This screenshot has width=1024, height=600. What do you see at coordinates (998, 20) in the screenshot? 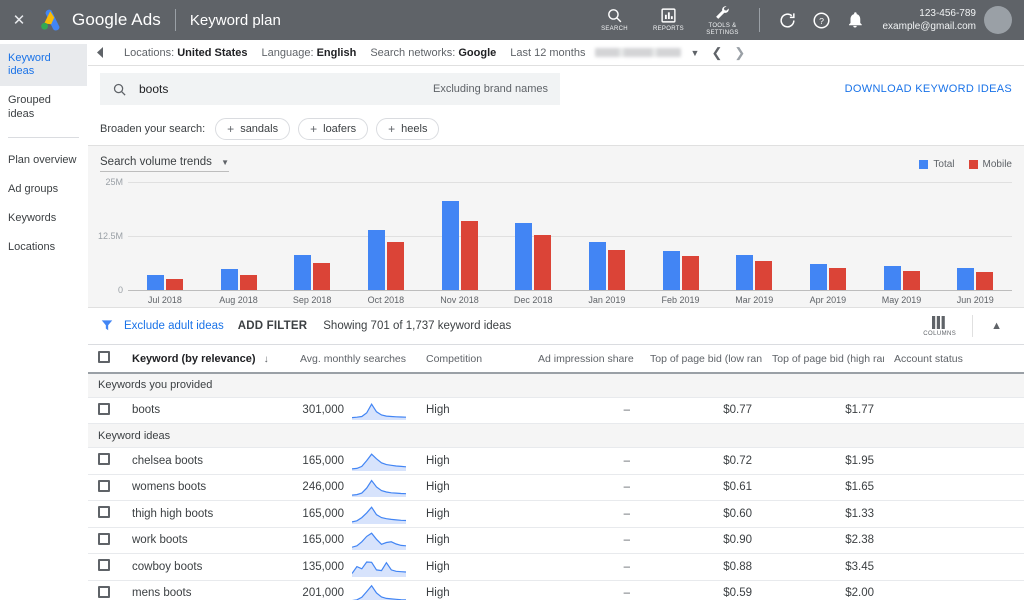
I see `avatar` at bounding box center [998, 20].